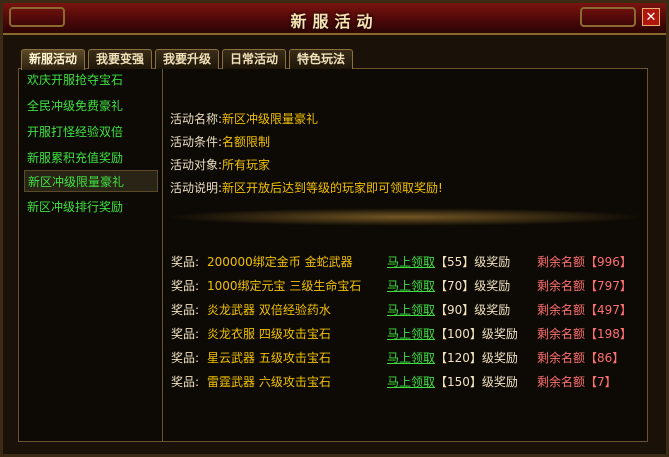 The width and height of the screenshot is (669, 457). What do you see at coordinates (332, 188) in the screenshot?
I see `detail-value: 新区开放后达到等级的玩家即可领取奖励!` at bounding box center [332, 188].